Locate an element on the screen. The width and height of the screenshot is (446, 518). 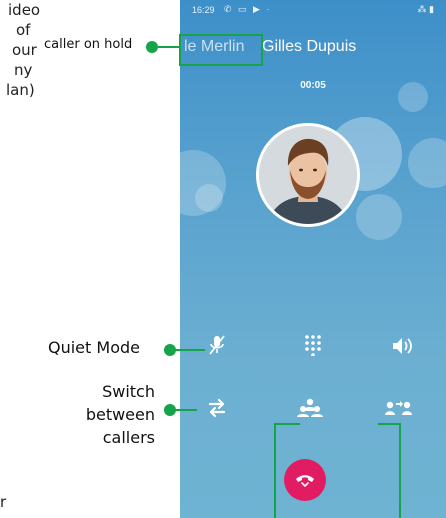
signal-battery-icon: ⁂ ▮ is located at coordinates (425, 9).